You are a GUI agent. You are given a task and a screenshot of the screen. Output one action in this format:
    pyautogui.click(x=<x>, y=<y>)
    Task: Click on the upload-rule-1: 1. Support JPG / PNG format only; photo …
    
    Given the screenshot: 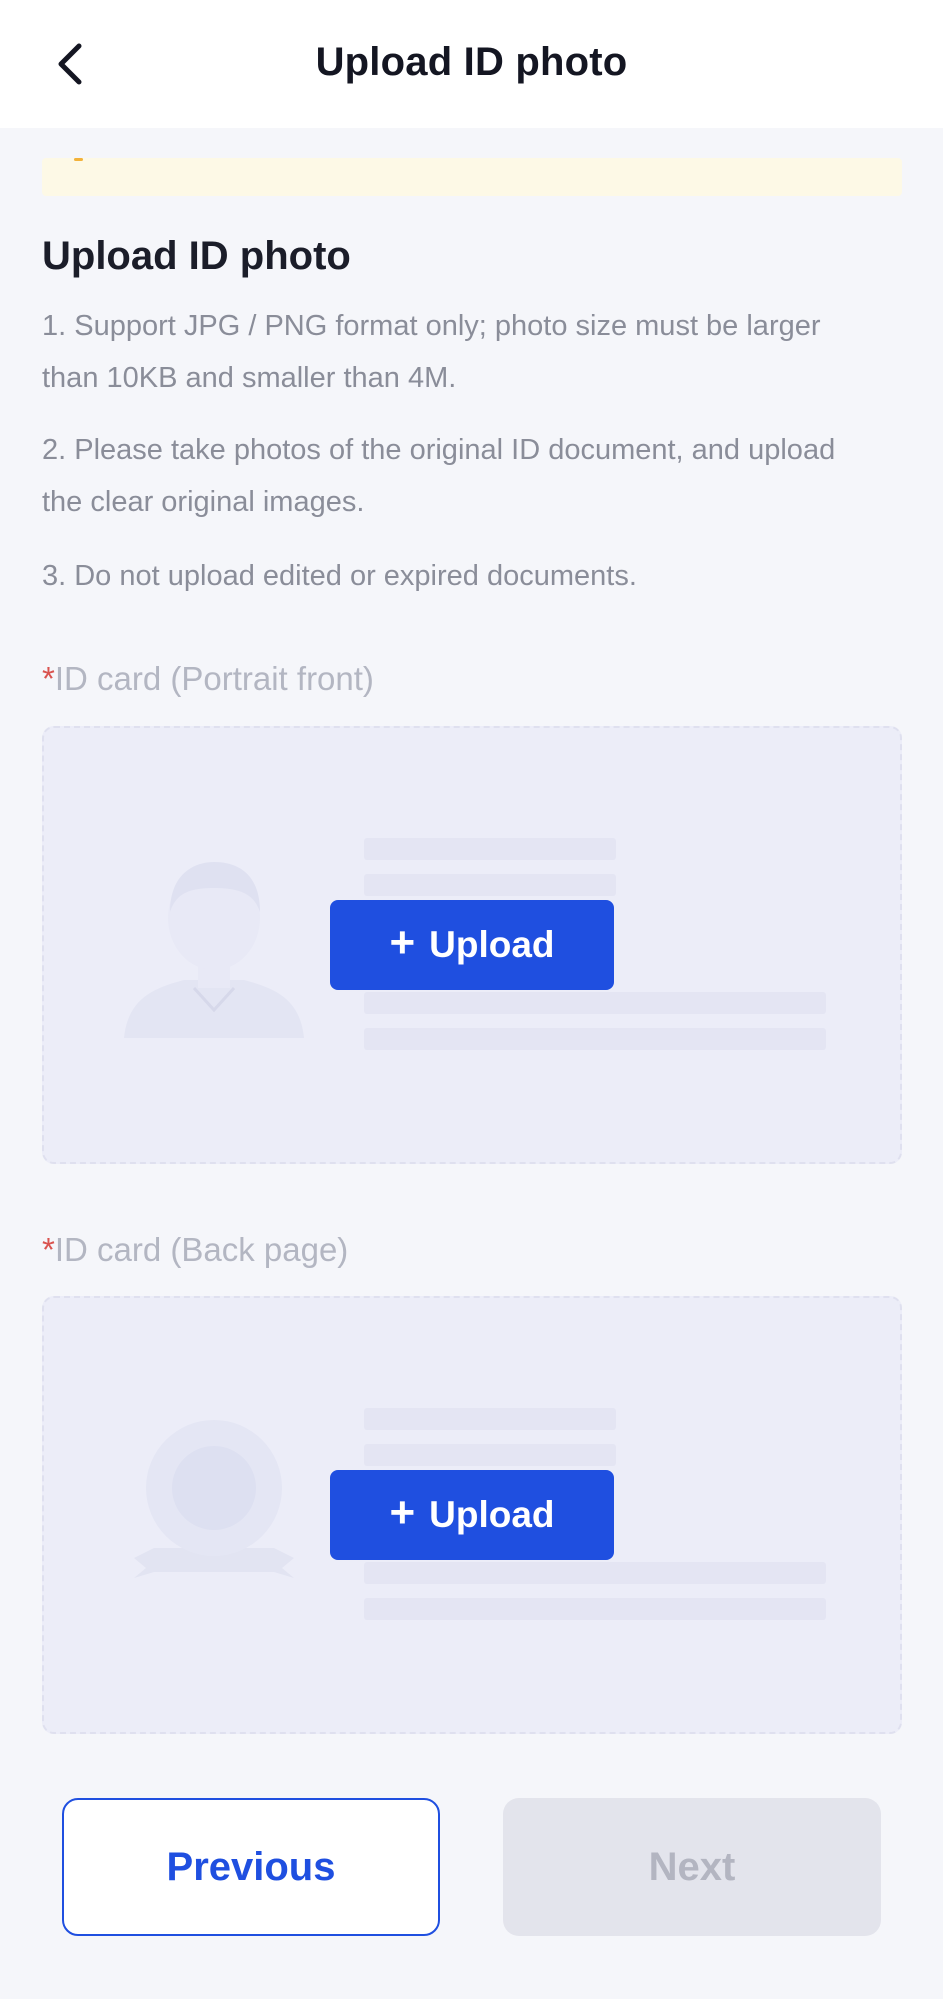 What is the action you would take?
    pyautogui.click(x=431, y=352)
    